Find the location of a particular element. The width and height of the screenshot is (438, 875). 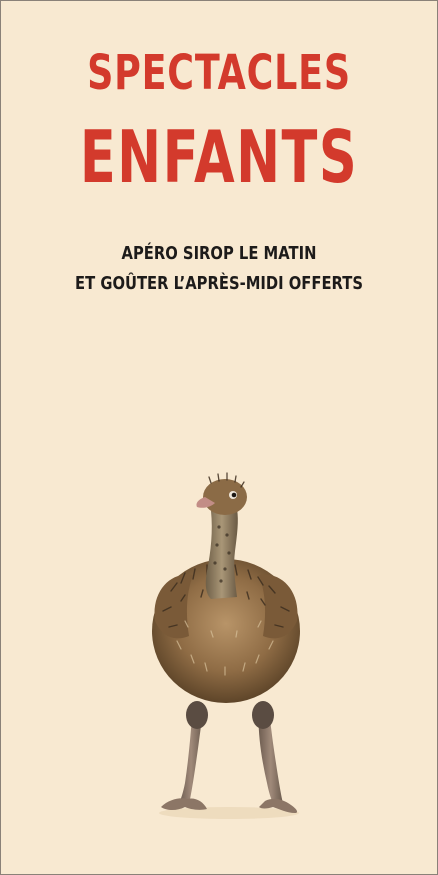

title-line-spectacles: SPECTACLES is located at coordinates (219, 73).